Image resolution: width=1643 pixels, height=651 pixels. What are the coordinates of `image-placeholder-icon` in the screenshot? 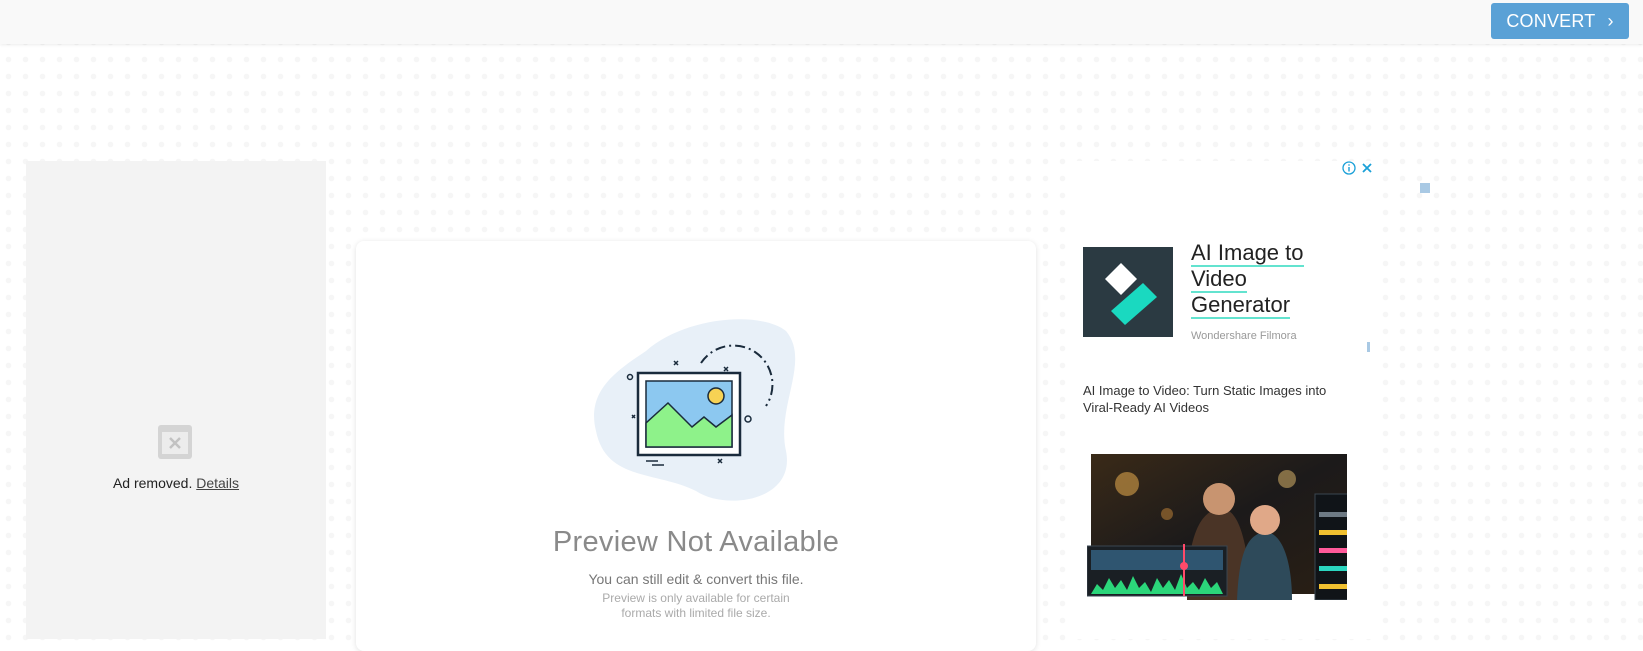 It's located at (695, 410).